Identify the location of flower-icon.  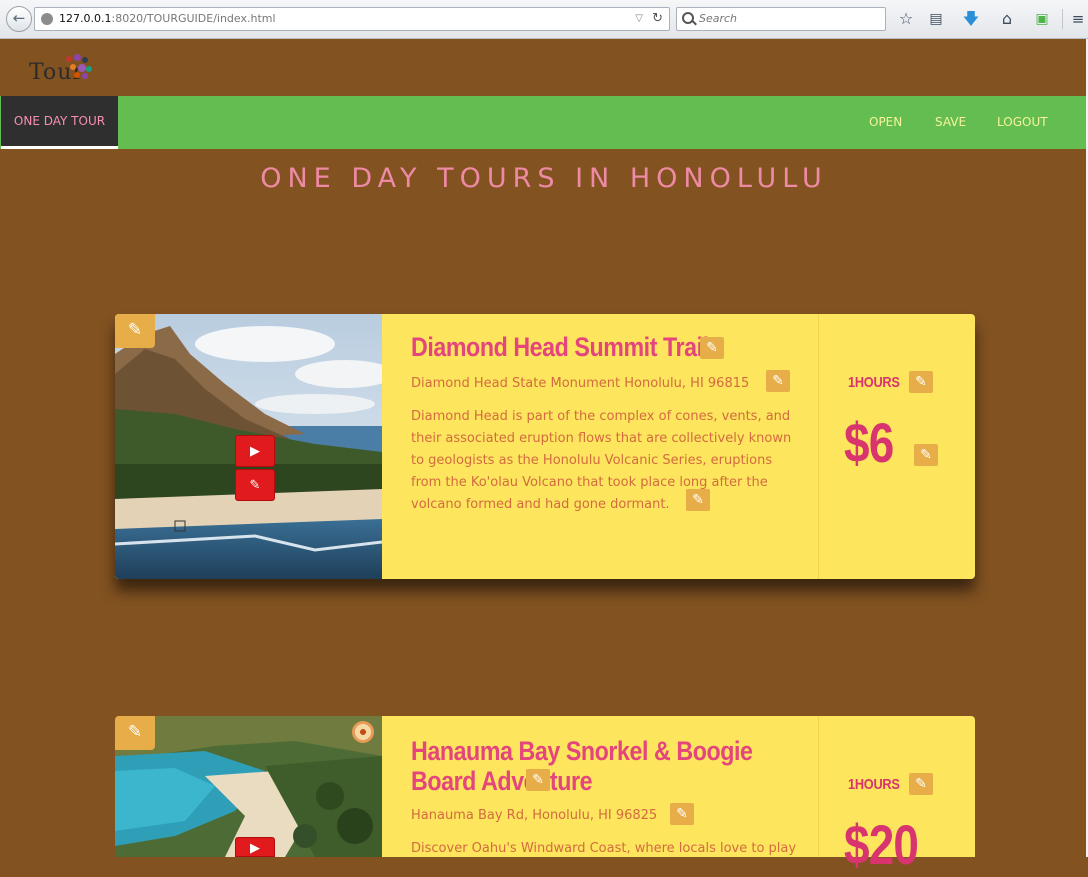
(363, 732).